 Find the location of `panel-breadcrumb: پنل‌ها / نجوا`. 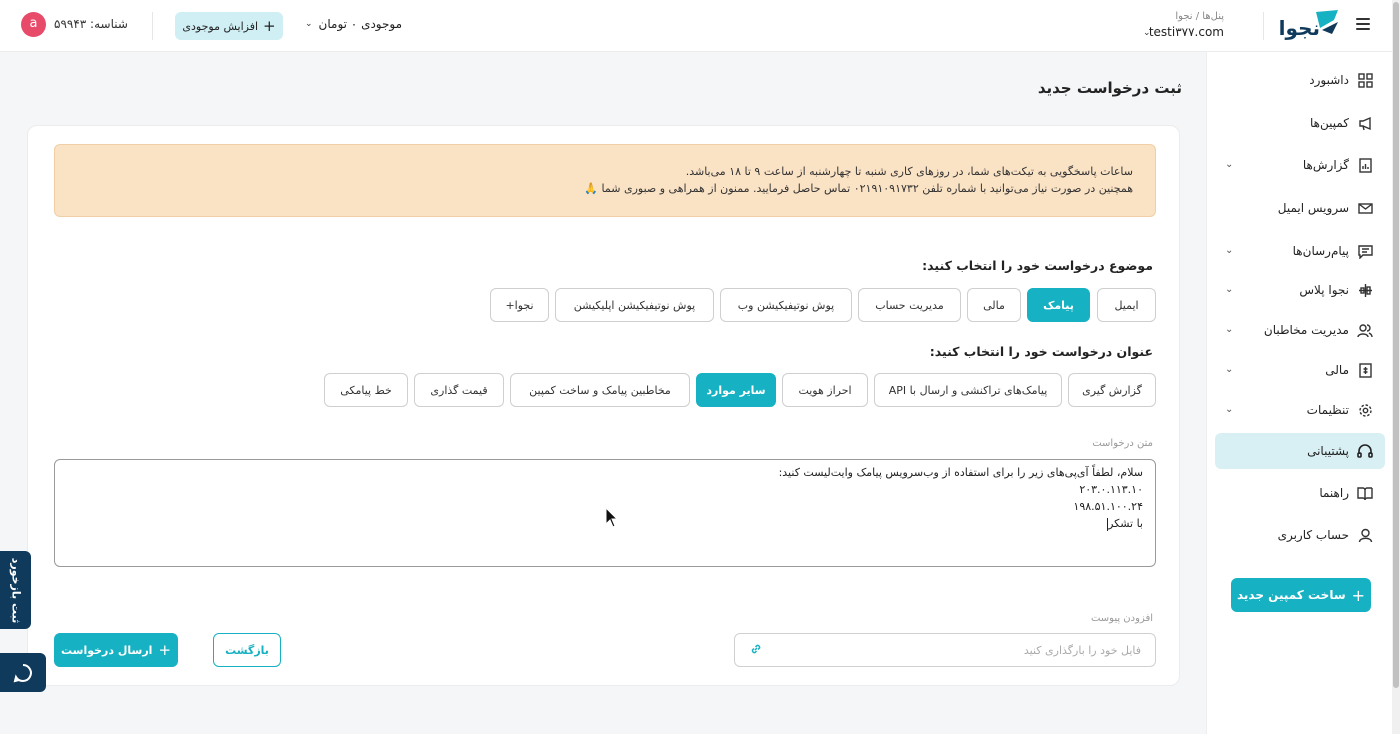

panel-breadcrumb: پنل‌ها / نجوا is located at coordinates (1199, 16).